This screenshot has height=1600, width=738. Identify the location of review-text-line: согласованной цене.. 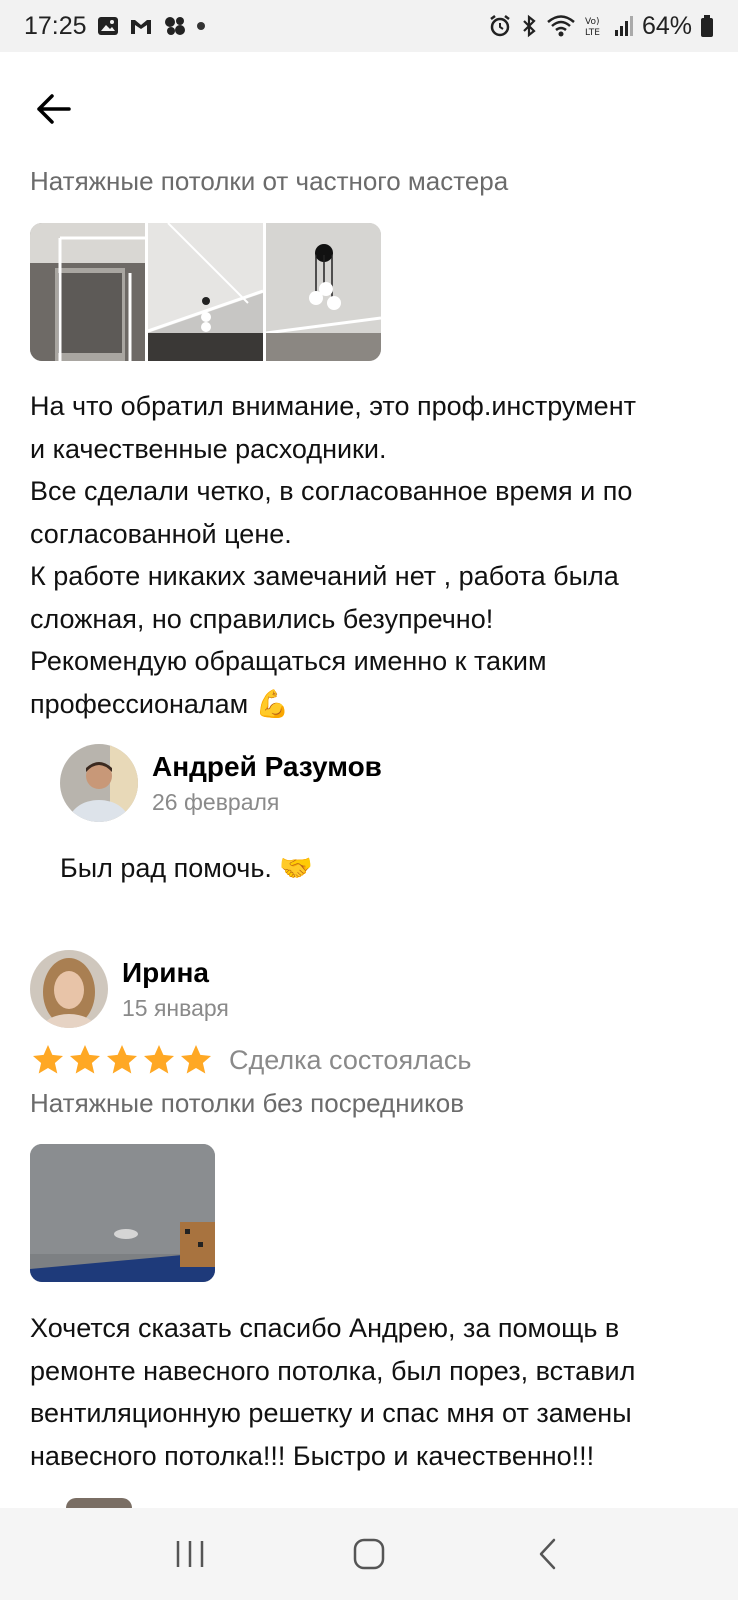
(161, 533).